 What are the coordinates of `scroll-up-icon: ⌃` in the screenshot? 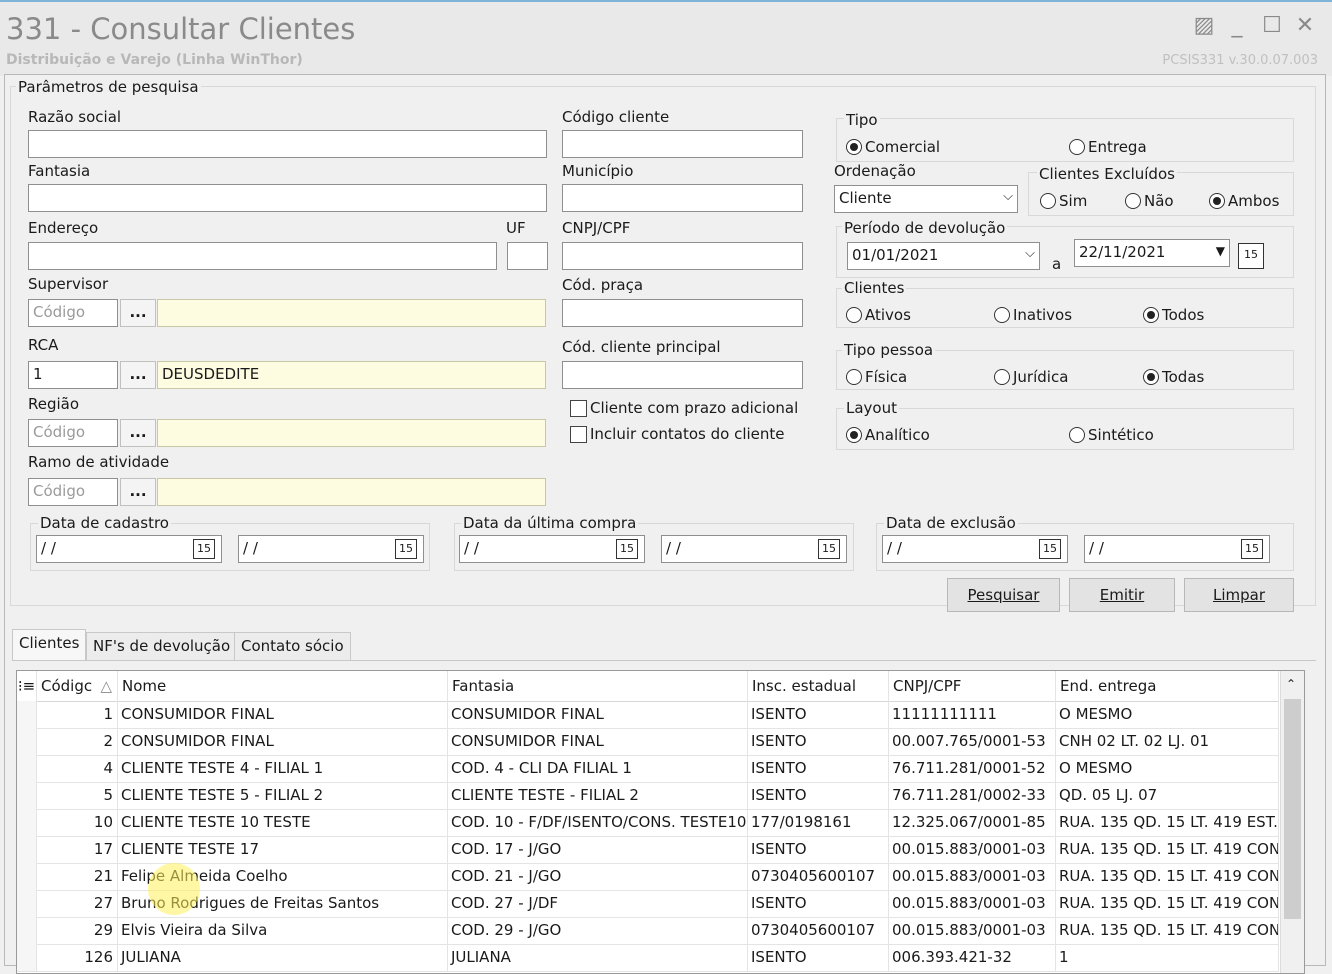 It's located at (1291, 684).